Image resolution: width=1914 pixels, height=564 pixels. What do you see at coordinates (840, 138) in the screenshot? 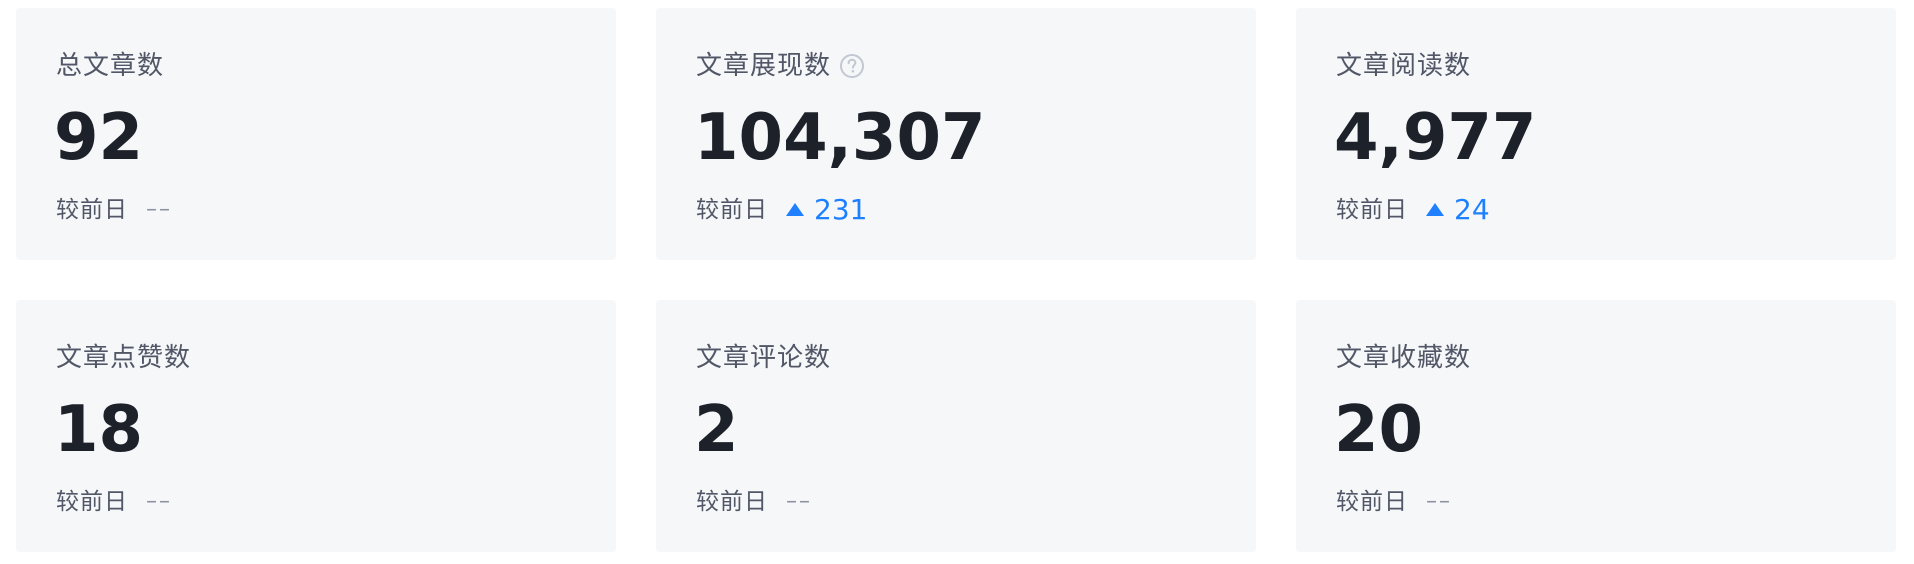
I see `stat-value: 104,307` at bounding box center [840, 138].